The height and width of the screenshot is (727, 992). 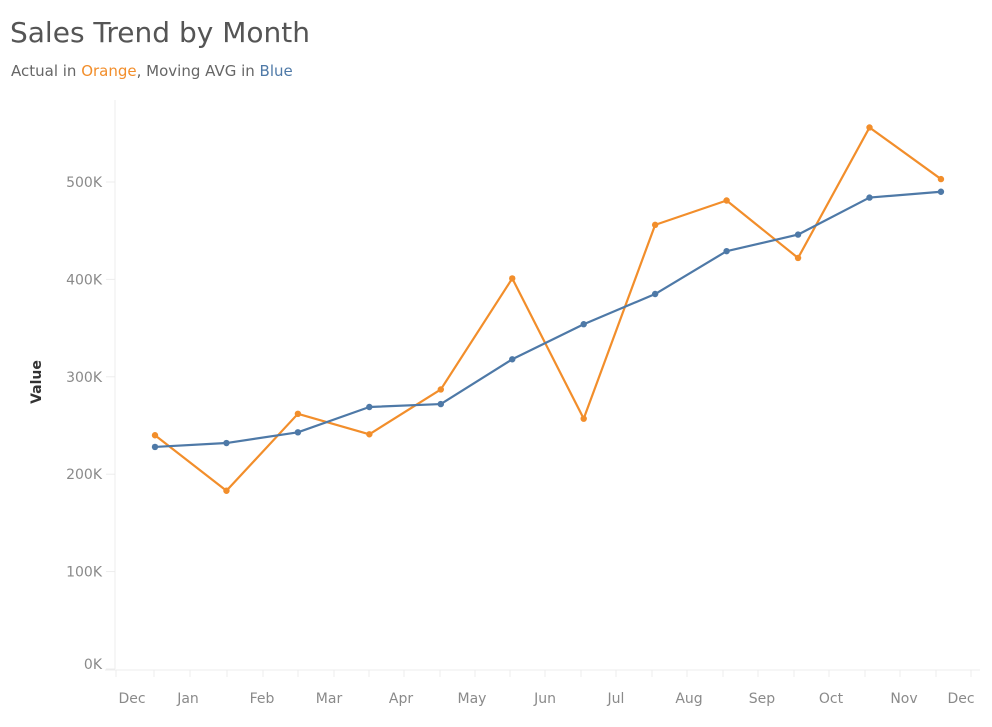 What do you see at coordinates (544, 699) in the screenshot?
I see `x-tick-label: Jun` at bounding box center [544, 699].